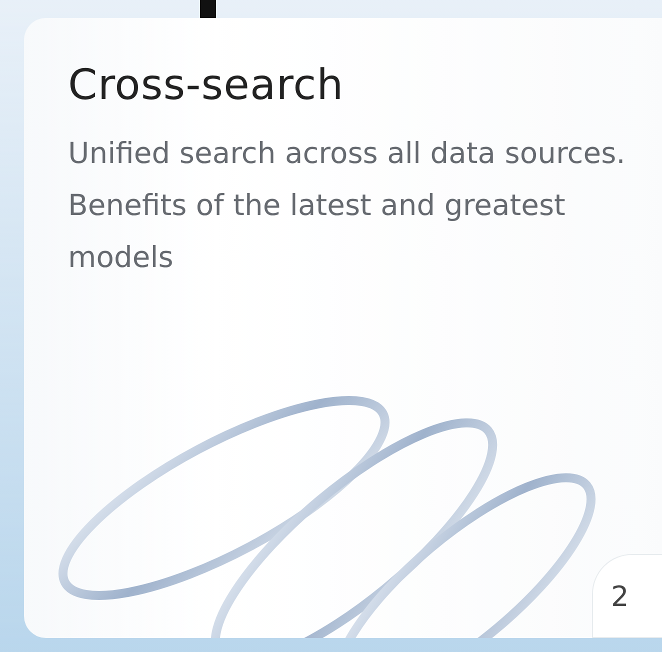  Describe the element at coordinates (206, 84) in the screenshot. I see `card-title: Cross-search` at that location.